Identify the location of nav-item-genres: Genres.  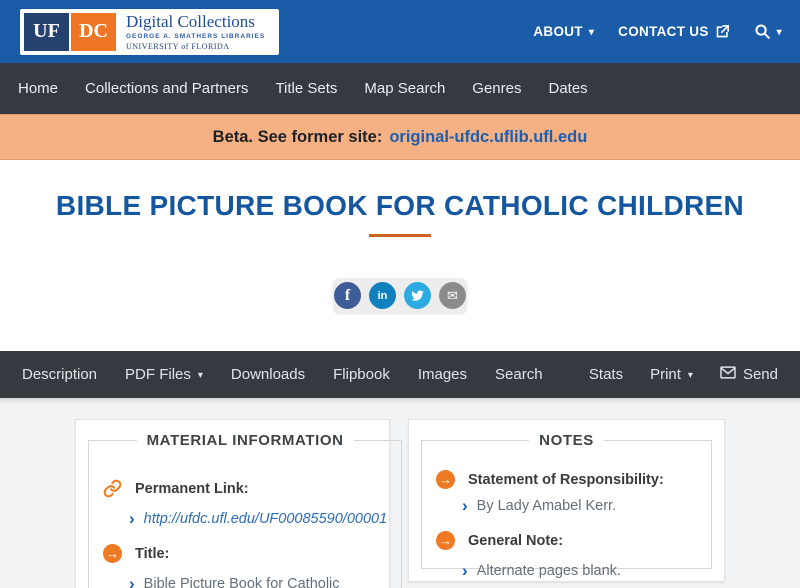
(496, 88).